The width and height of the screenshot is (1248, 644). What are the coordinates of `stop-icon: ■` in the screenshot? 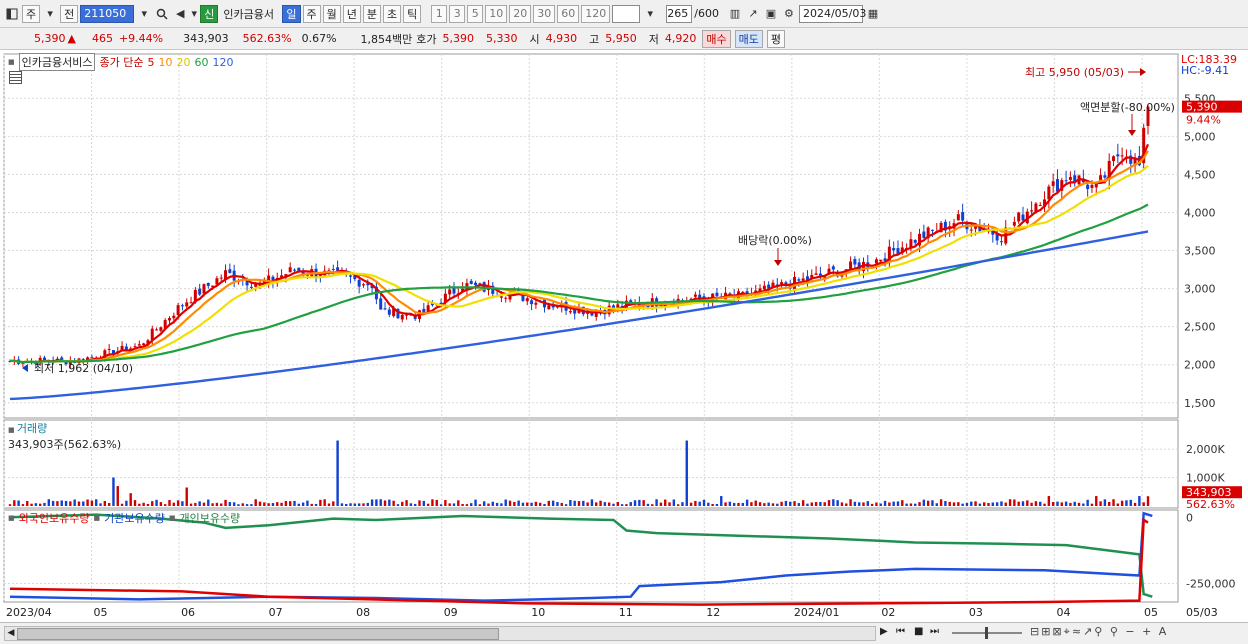 It's located at (918, 631).